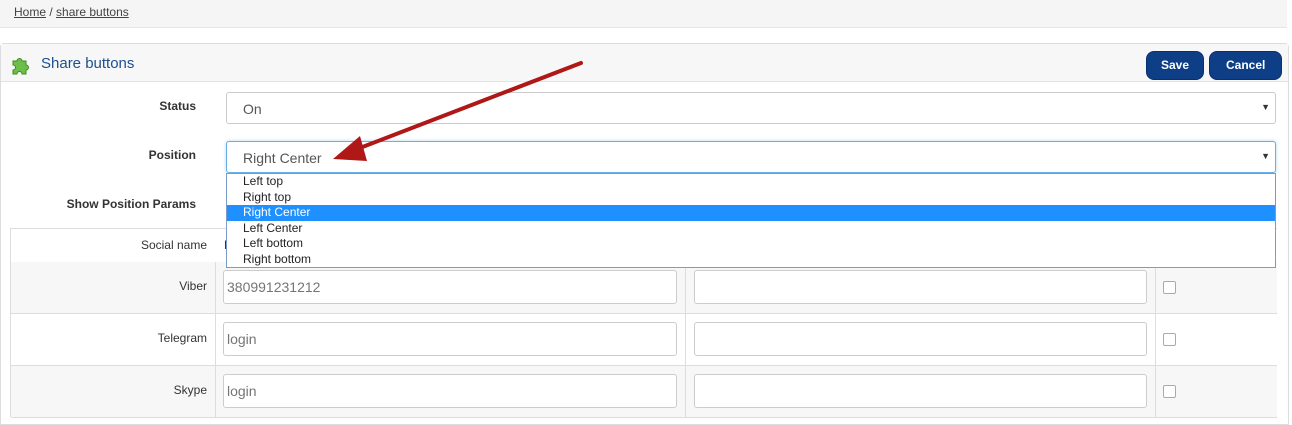 This screenshot has width=1292, height=425. Describe the element at coordinates (92, 12) in the screenshot. I see `breadcrumb-current-link: share buttons` at that location.